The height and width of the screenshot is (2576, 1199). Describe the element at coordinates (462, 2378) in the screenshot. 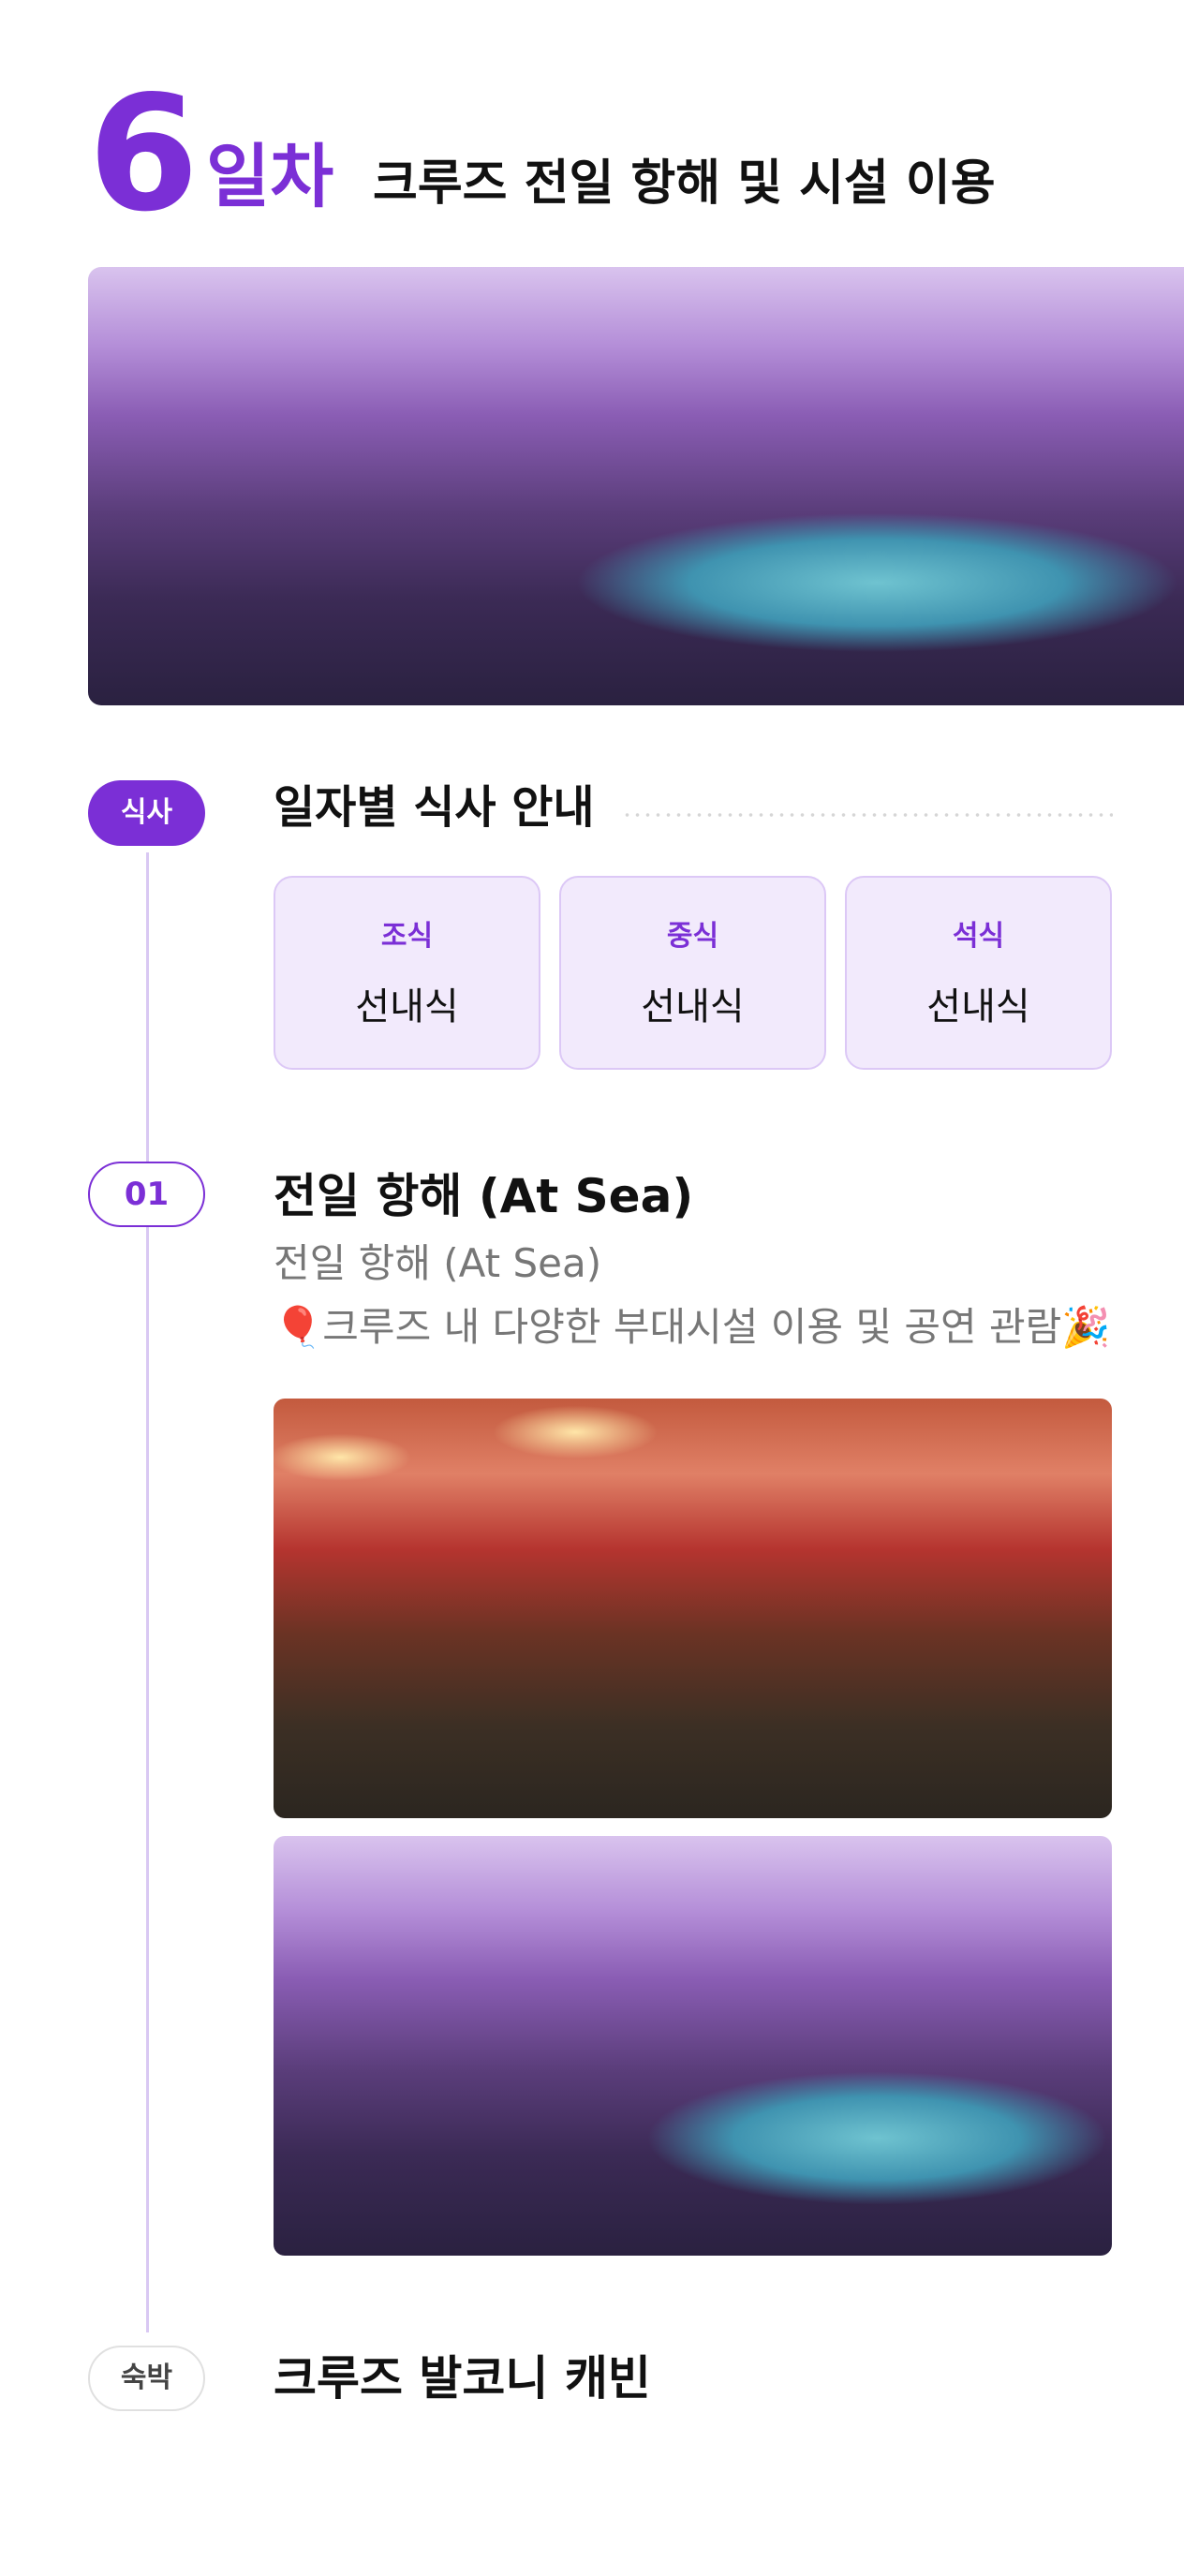

I see `stay-title: 크루즈 발코니 캐빈` at that location.